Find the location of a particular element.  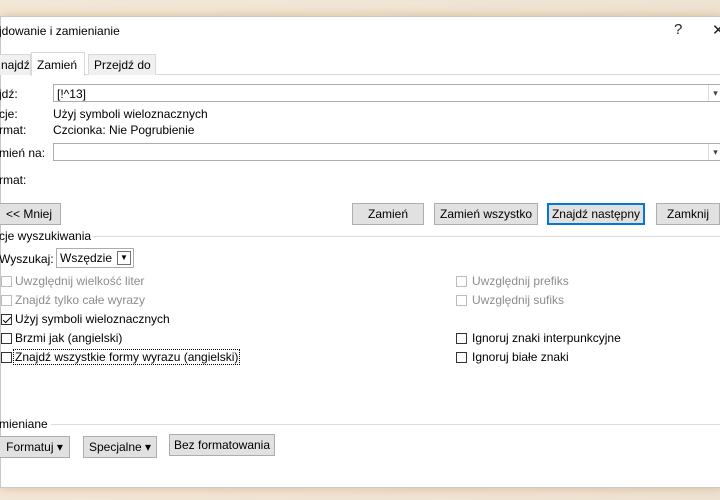

format-value: Czcionka: Nie Pogrubienie is located at coordinates (124, 130).